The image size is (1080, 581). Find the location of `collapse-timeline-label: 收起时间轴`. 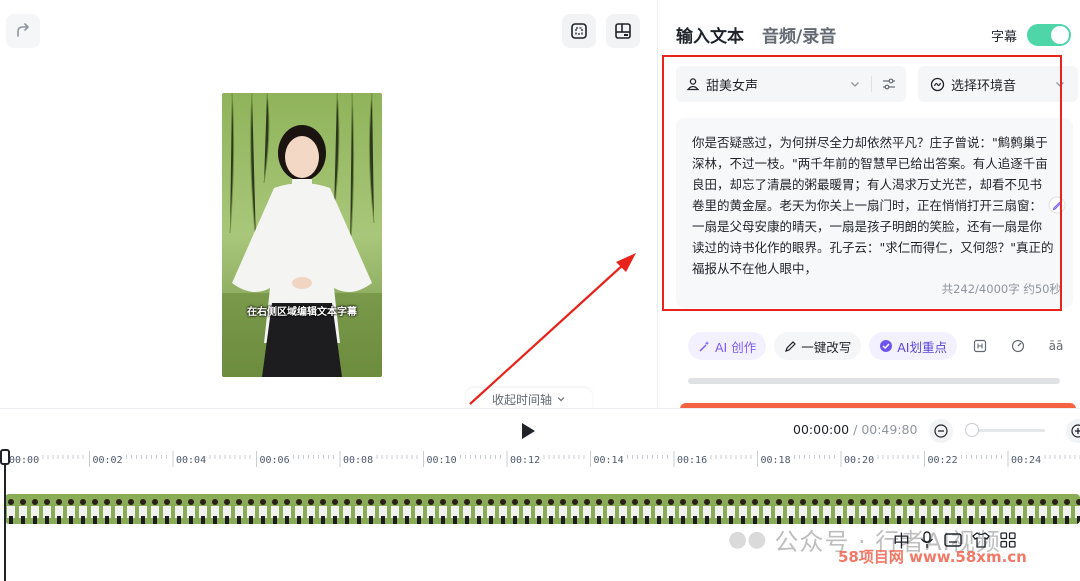

collapse-timeline-label: 收起时间轴 is located at coordinates (521, 399).